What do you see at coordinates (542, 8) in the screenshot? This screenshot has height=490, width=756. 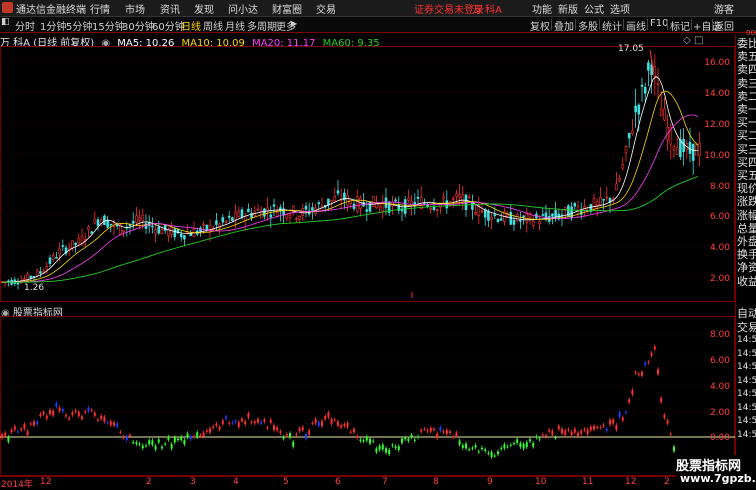 I see `menu-function: 功能` at bounding box center [542, 8].